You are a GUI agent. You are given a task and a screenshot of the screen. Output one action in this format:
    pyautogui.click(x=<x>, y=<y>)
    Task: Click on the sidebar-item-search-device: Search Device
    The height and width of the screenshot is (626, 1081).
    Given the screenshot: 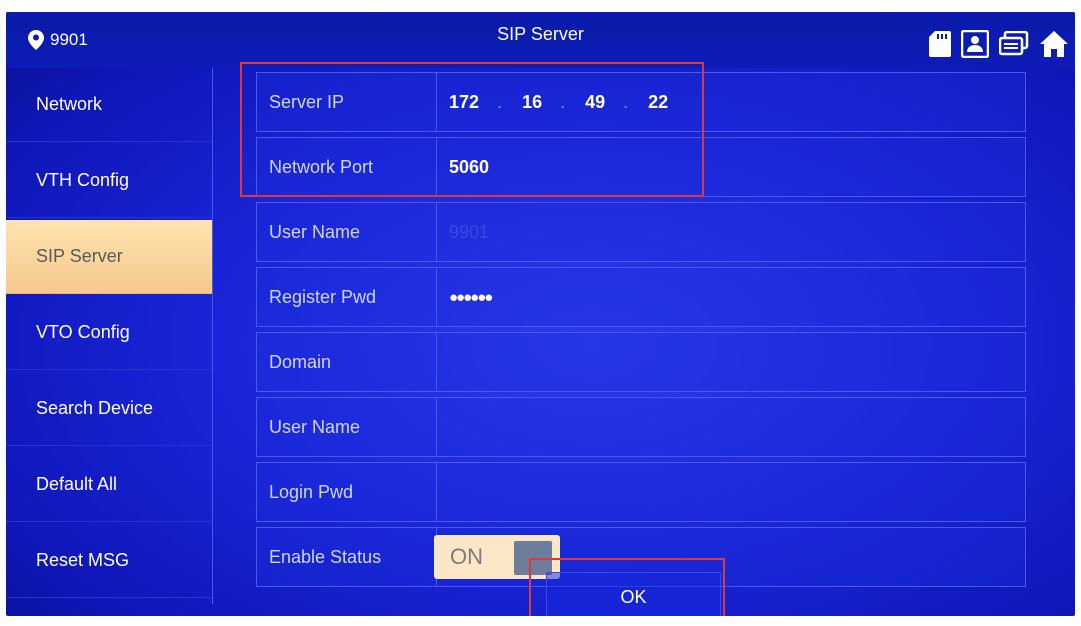 What is the action you would take?
    pyautogui.click(x=109, y=409)
    